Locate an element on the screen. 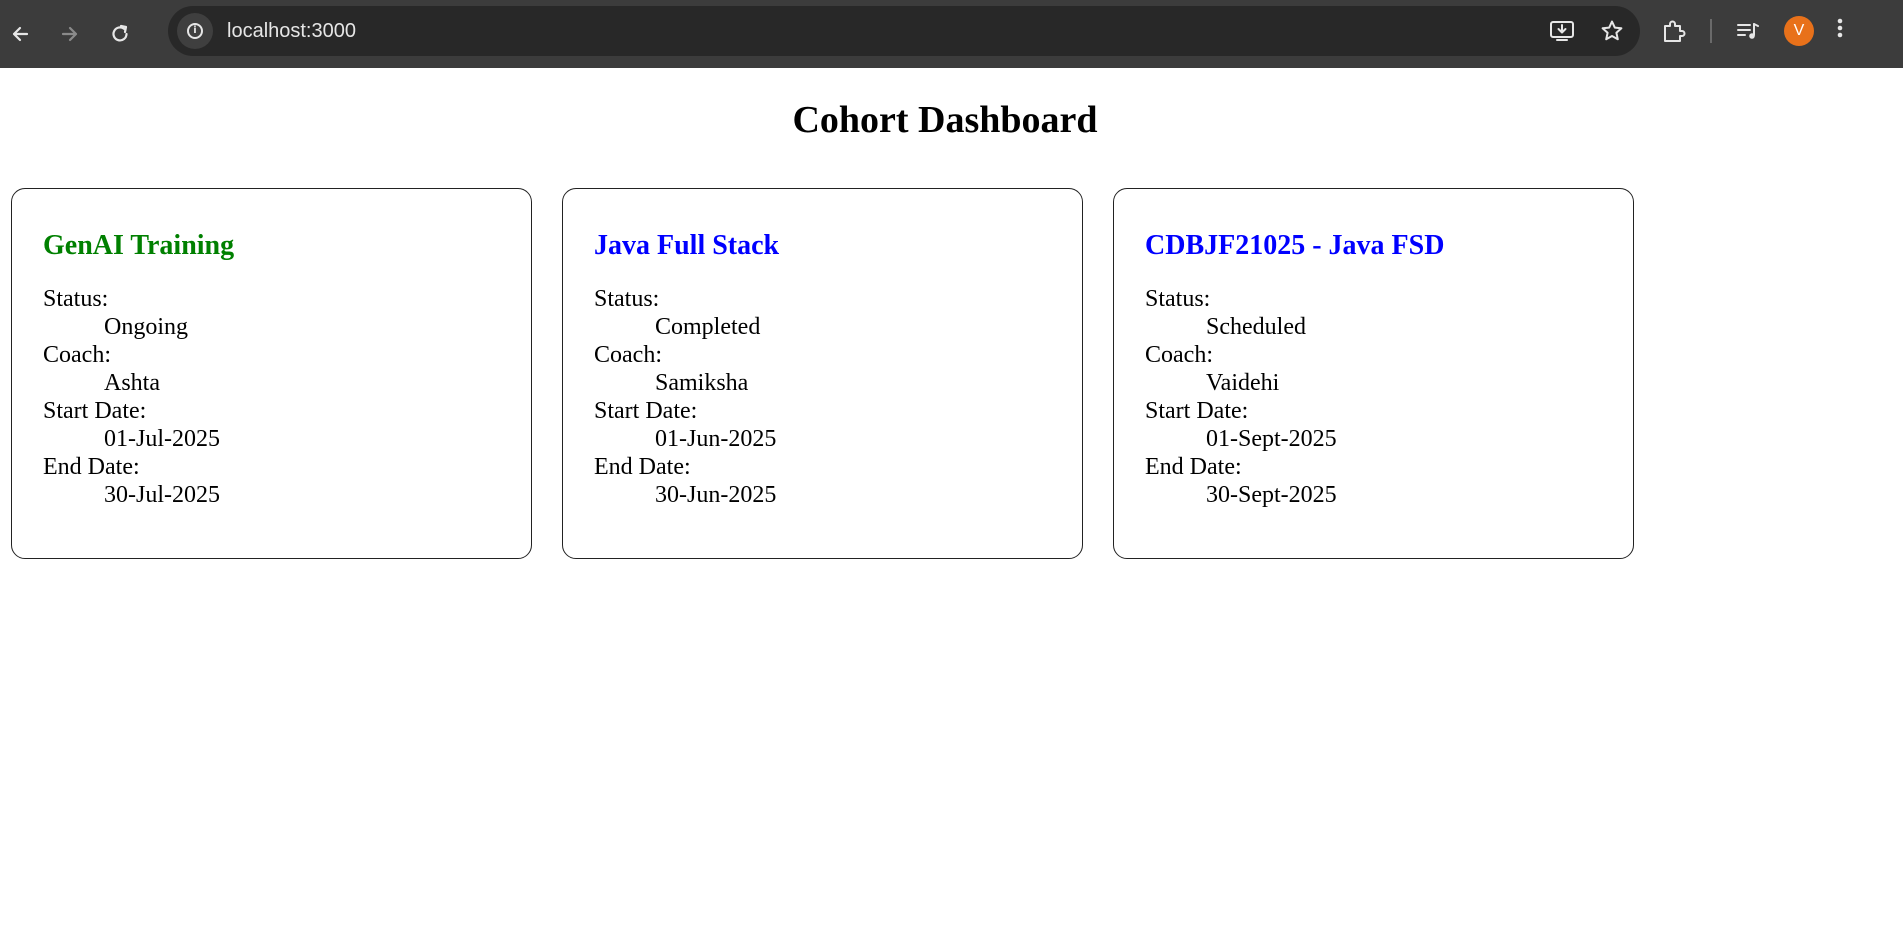 The height and width of the screenshot is (934, 1903). reload-button is located at coordinates (120, 34).